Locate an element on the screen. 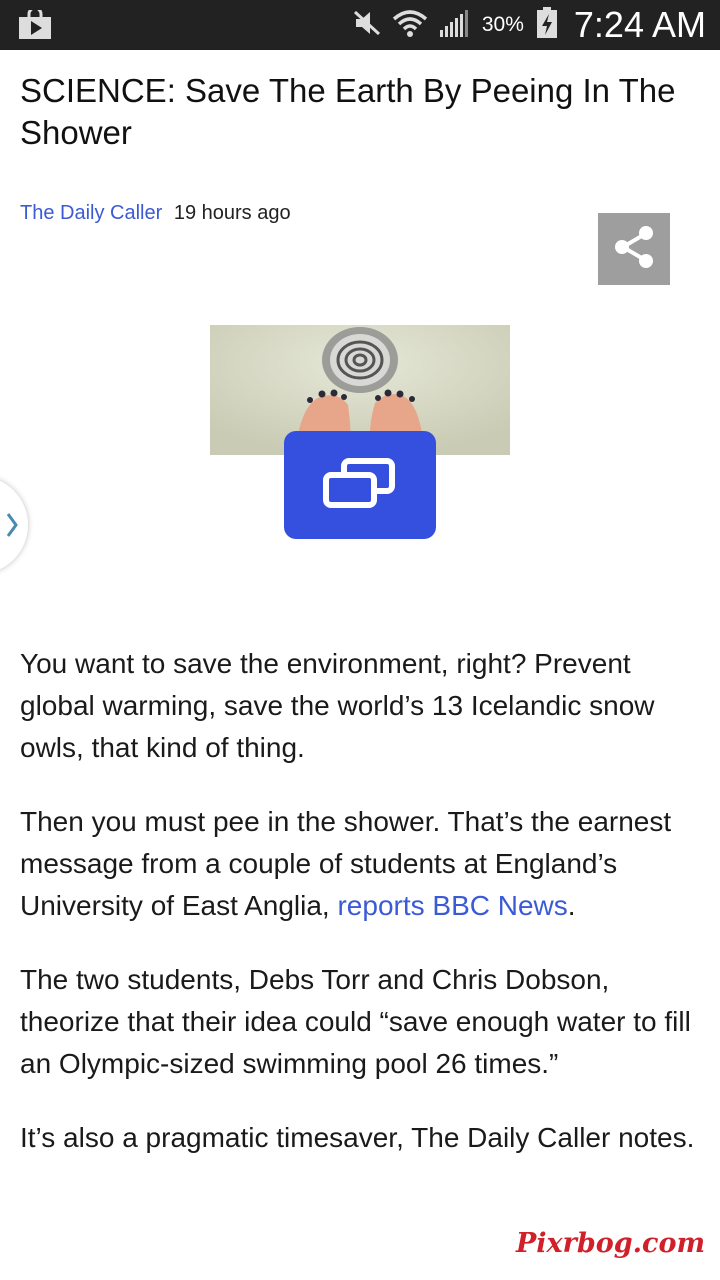 The image size is (720, 1280). source-link: The Daily Caller is located at coordinates (91, 213).